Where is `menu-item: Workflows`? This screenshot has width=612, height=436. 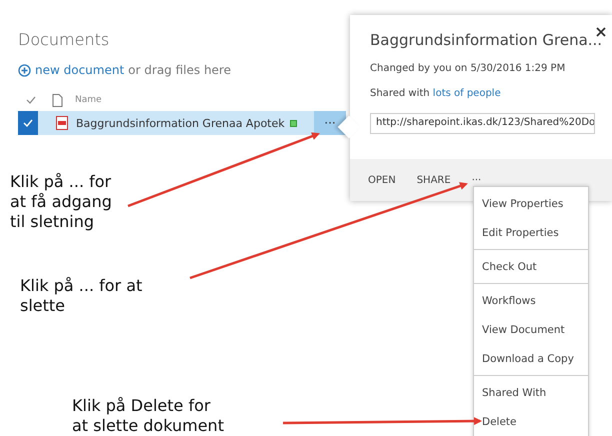 menu-item: Workflows is located at coordinates (531, 300).